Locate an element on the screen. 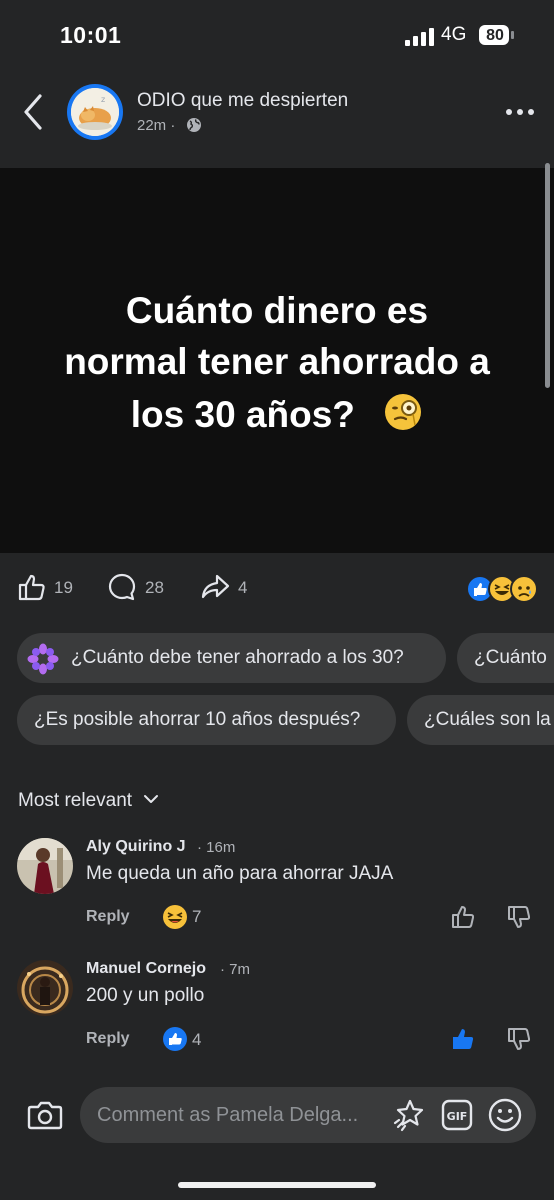 The height and width of the screenshot is (1200, 554). back-arrow-icon is located at coordinates (34, 112).